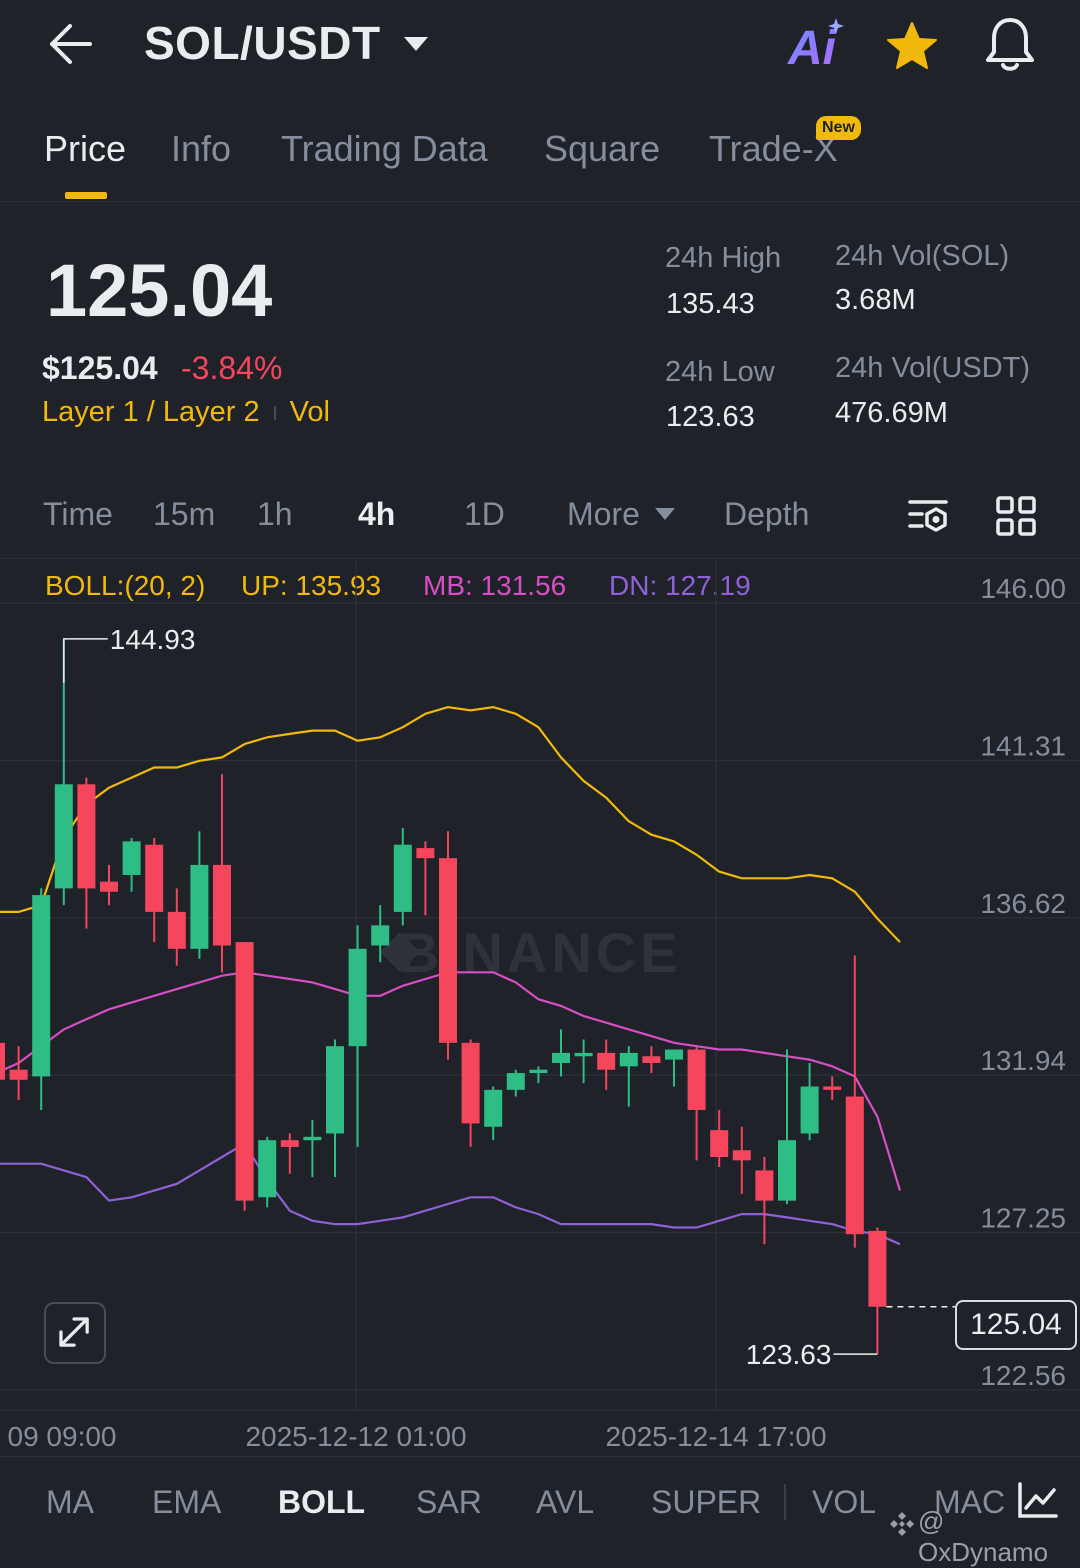 This screenshot has width=1080, height=1568. I want to click on fullscreen-button, so click(75, 1333).